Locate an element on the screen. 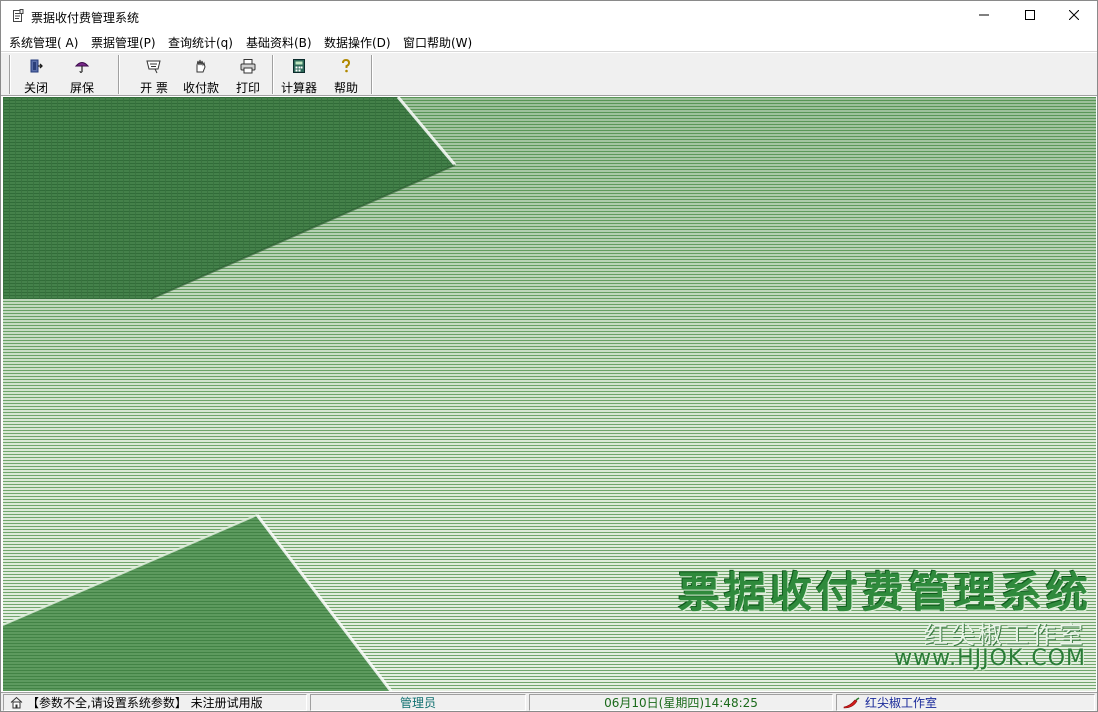  window-title: 票据收付费管理系统 is located at coordinates (85, 18).